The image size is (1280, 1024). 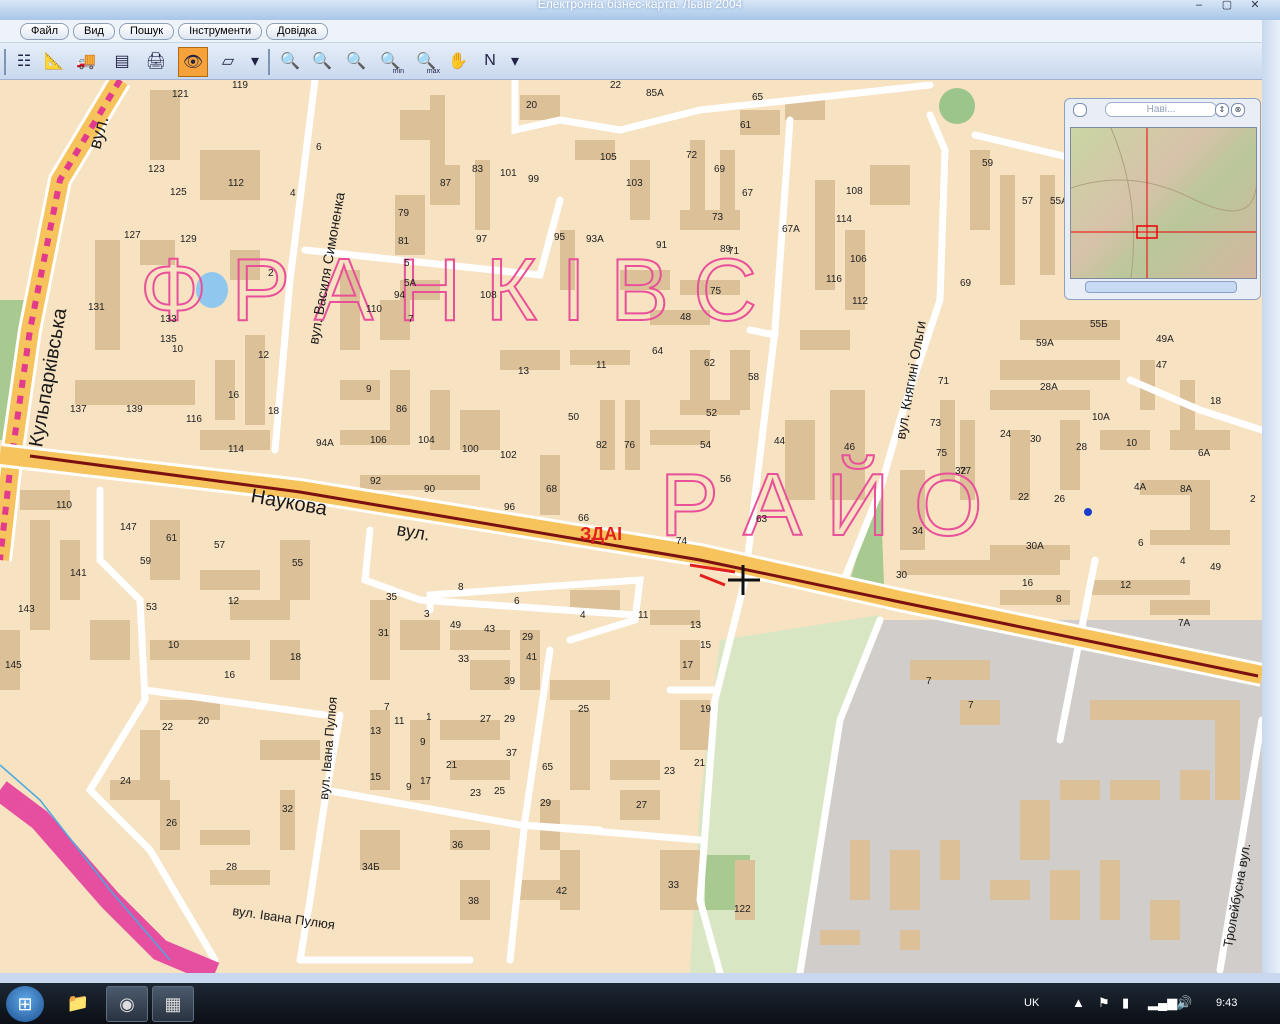 What do you see at coordinates (710, 363) in the screenshot?
I see `house-number: 62` at bounding box center [710, 363].